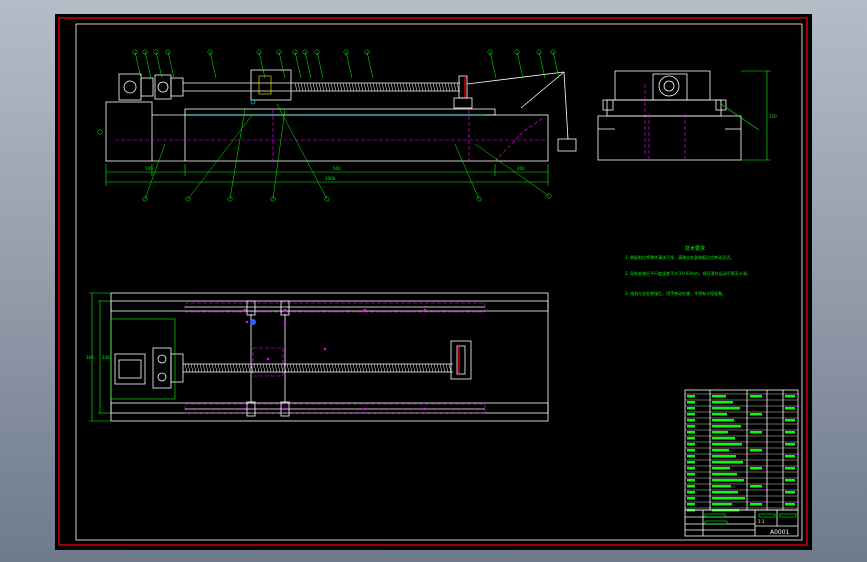  I want to click on dim-plan-inner: 240, so click(106, 357).